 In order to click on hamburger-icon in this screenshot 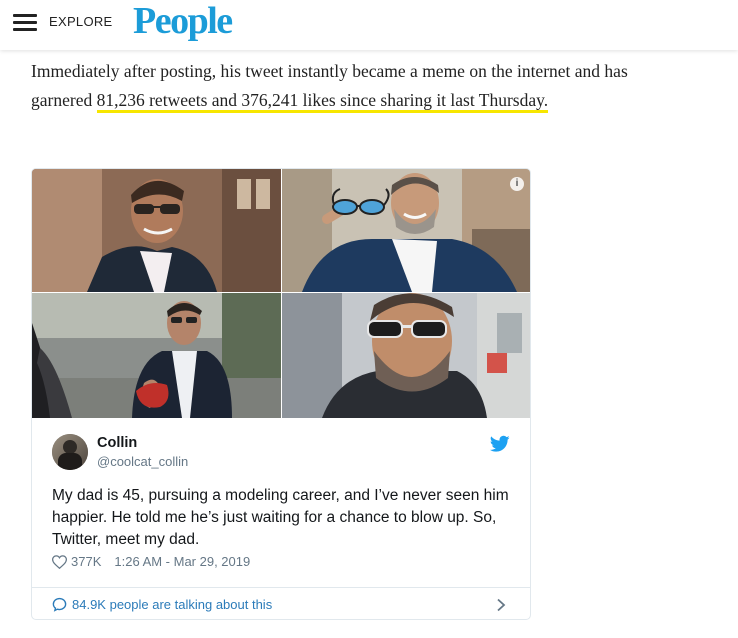, I will do `click(25, 22)`.